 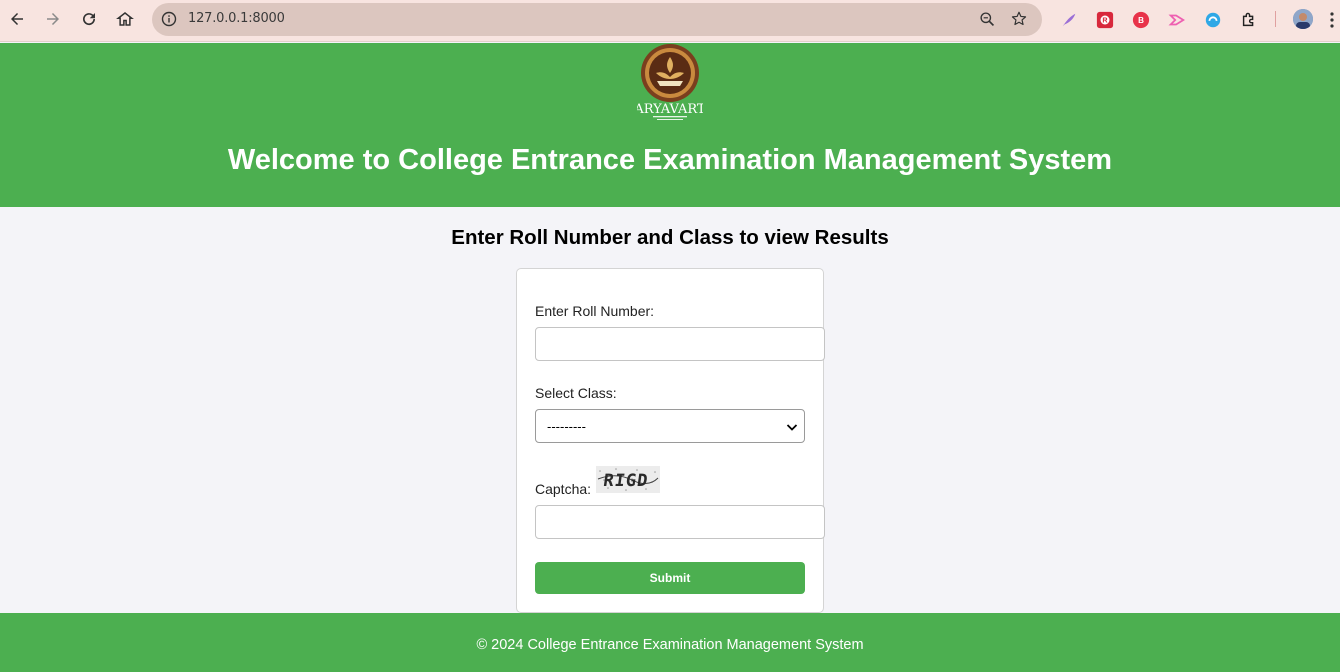 What do you see at coordinates (670, 109) in the screenshot?
I see `svg-text: ARYAVART` at bounding box center [670, 109].